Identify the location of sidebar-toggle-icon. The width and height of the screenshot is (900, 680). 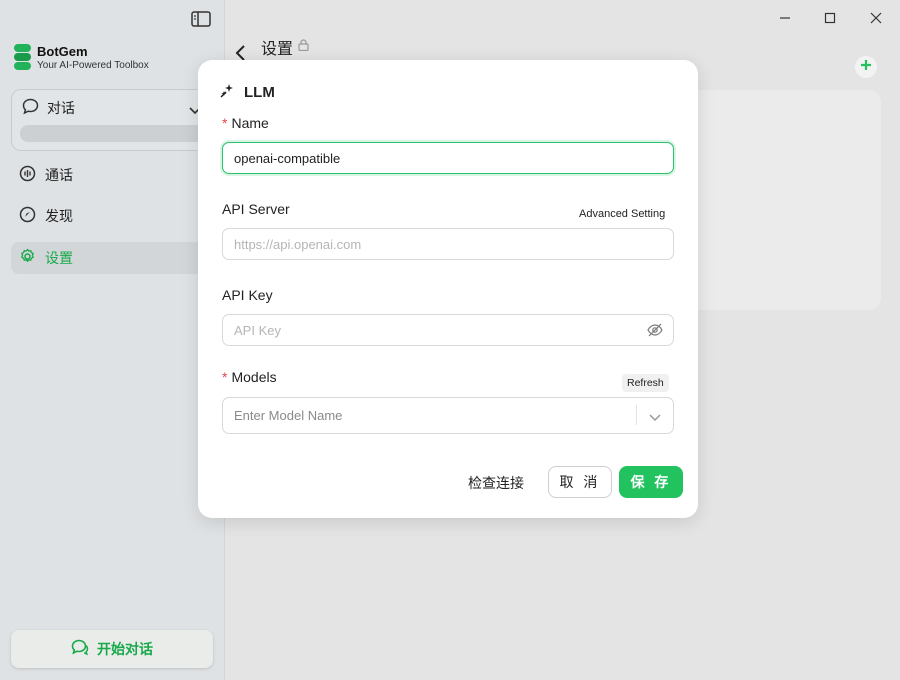
(201, 19).